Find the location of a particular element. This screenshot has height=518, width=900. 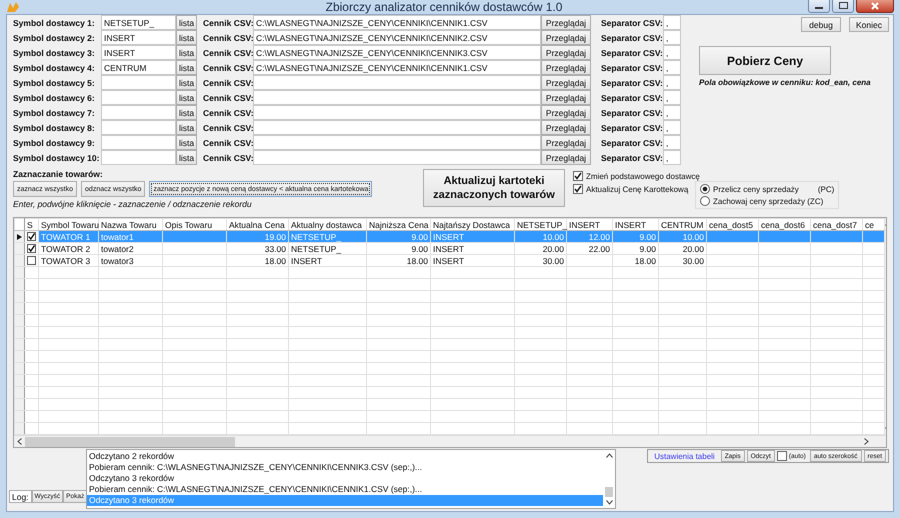

log-entry: Odczytano 2 rekordów is located at coordinates (345, 456).